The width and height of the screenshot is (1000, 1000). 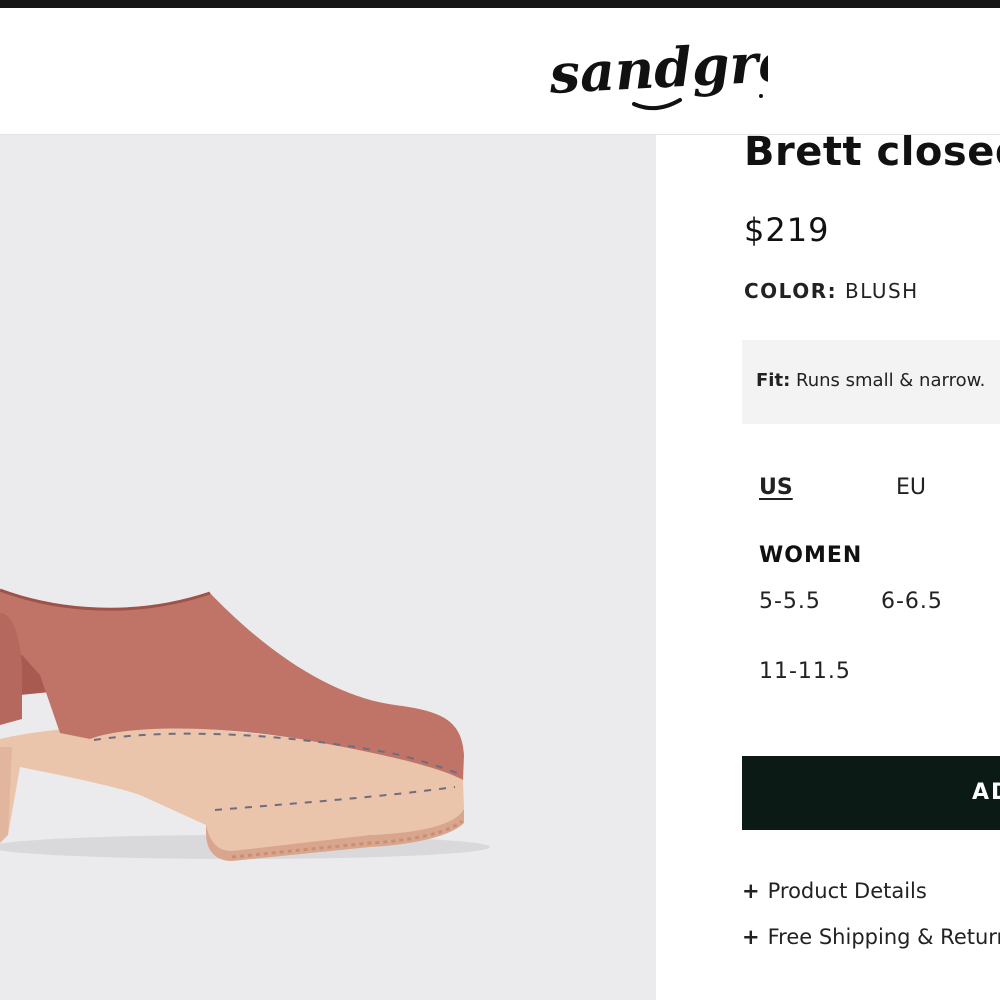 I want to click on product-details-accordion: + Product Details, so click(x=834, y=891).